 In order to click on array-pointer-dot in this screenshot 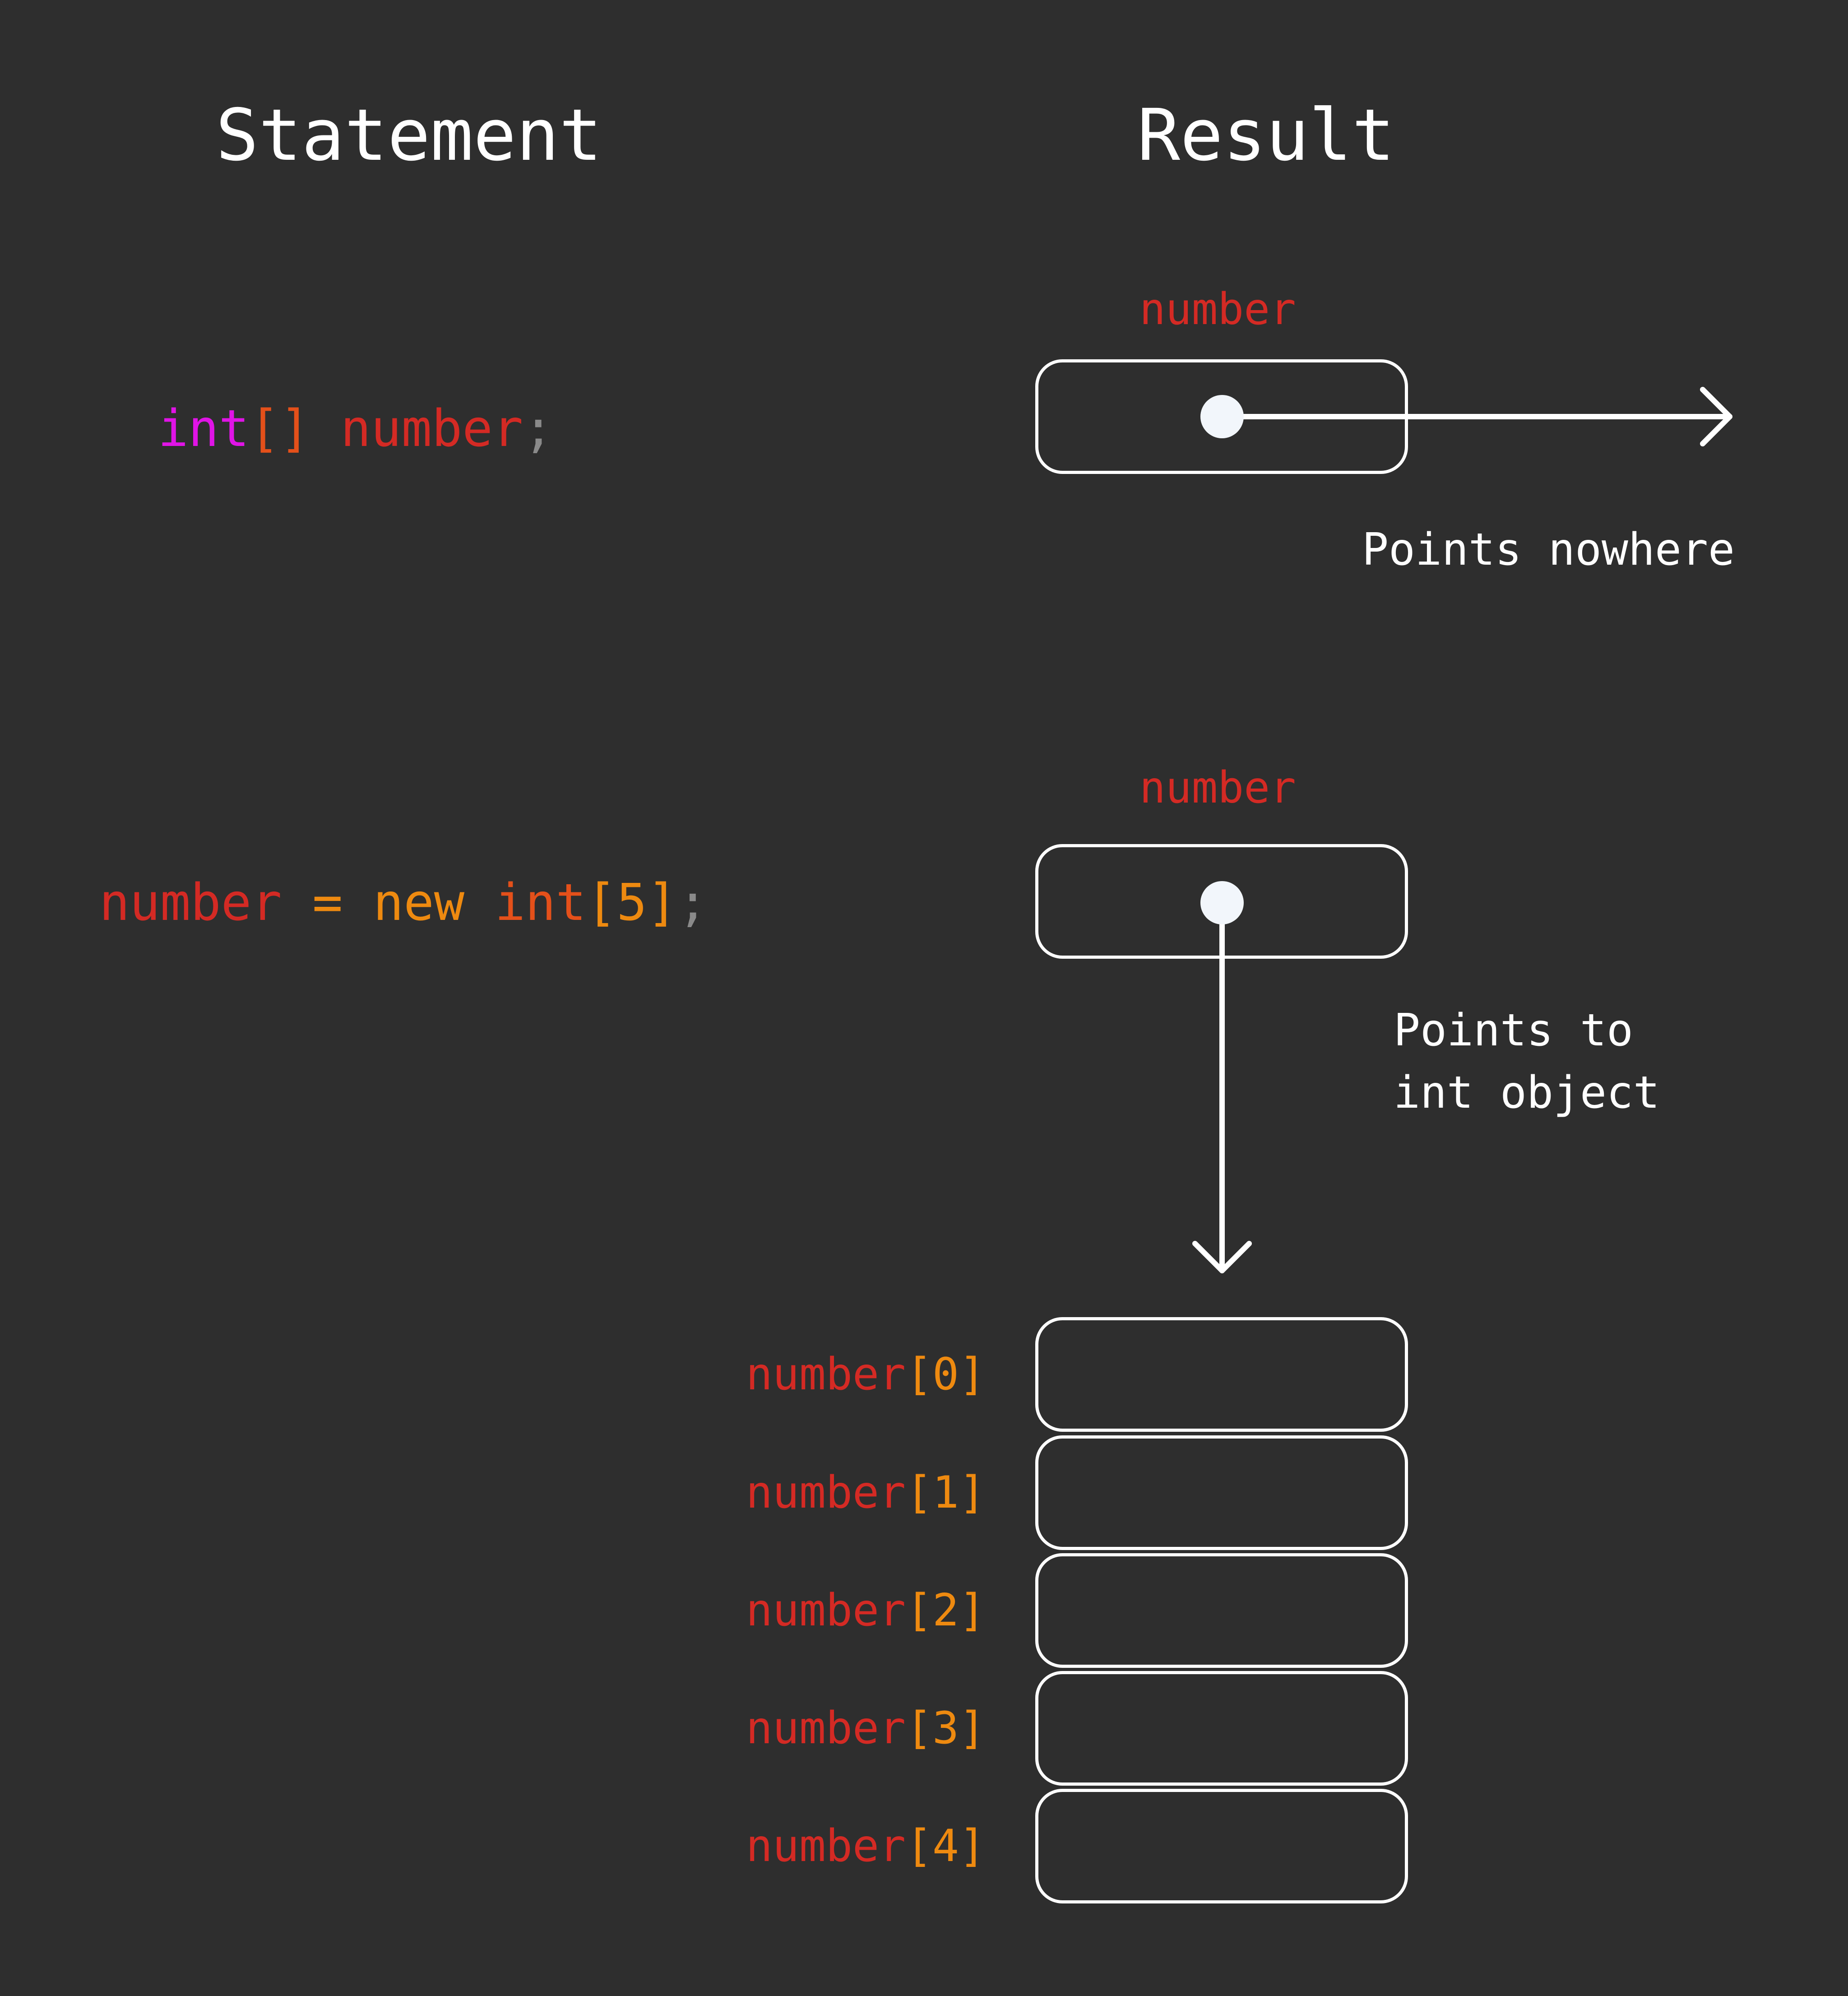, I will do `click(1222, 902)`.